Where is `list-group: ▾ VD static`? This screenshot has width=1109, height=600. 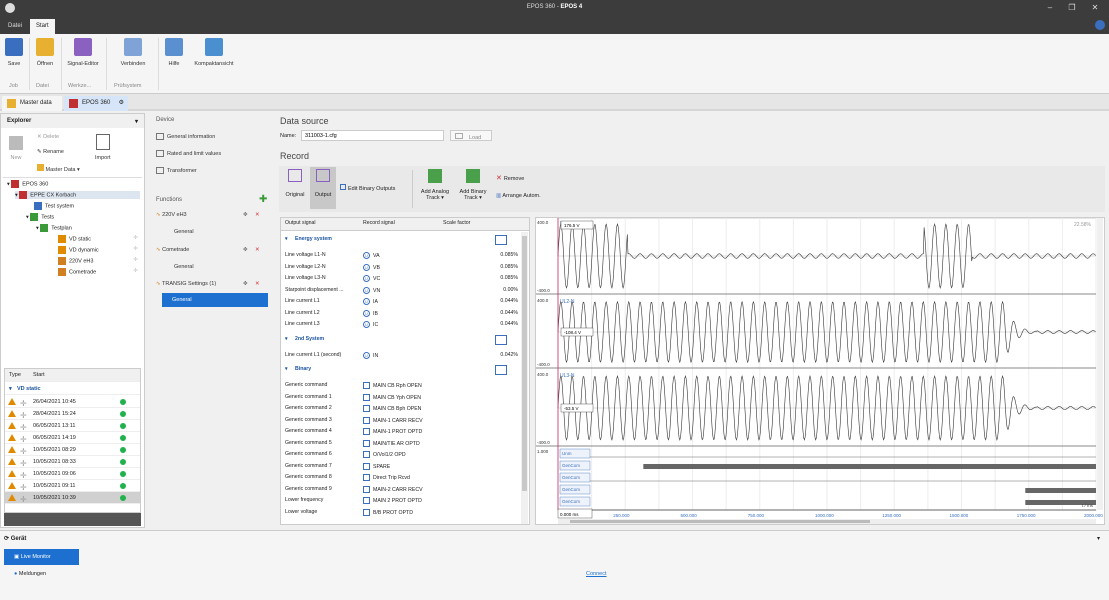
list-group: ▾ VD static is located at coordinates (72, 389).